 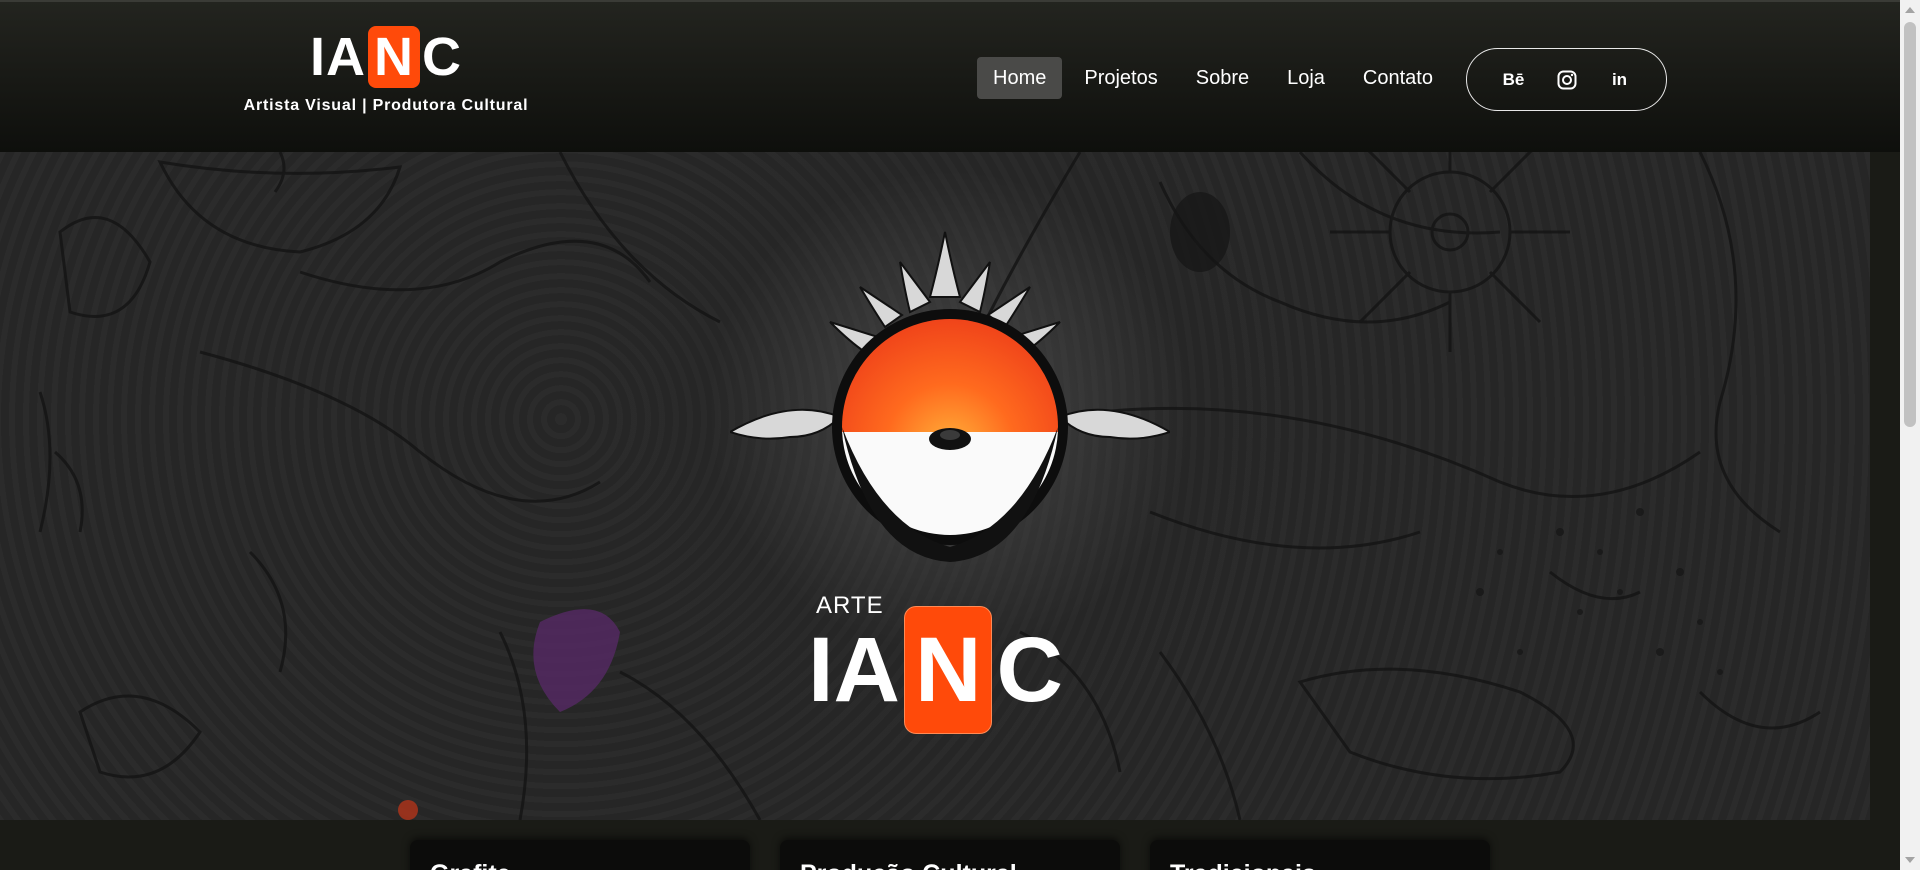 What do you see at coordinates (1398, 78) in the screenshot?
I see `nav-contato: Contato` at bounding box center [1398, 78].